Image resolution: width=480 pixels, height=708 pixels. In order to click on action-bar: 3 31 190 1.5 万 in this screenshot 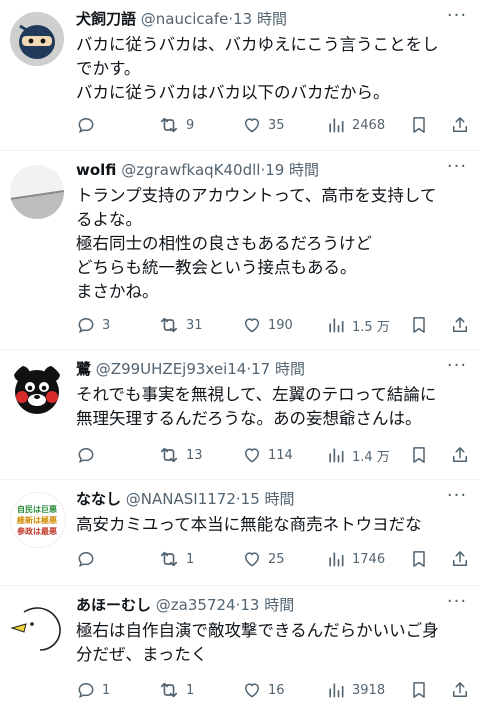, I will do `click(273, 325)`.